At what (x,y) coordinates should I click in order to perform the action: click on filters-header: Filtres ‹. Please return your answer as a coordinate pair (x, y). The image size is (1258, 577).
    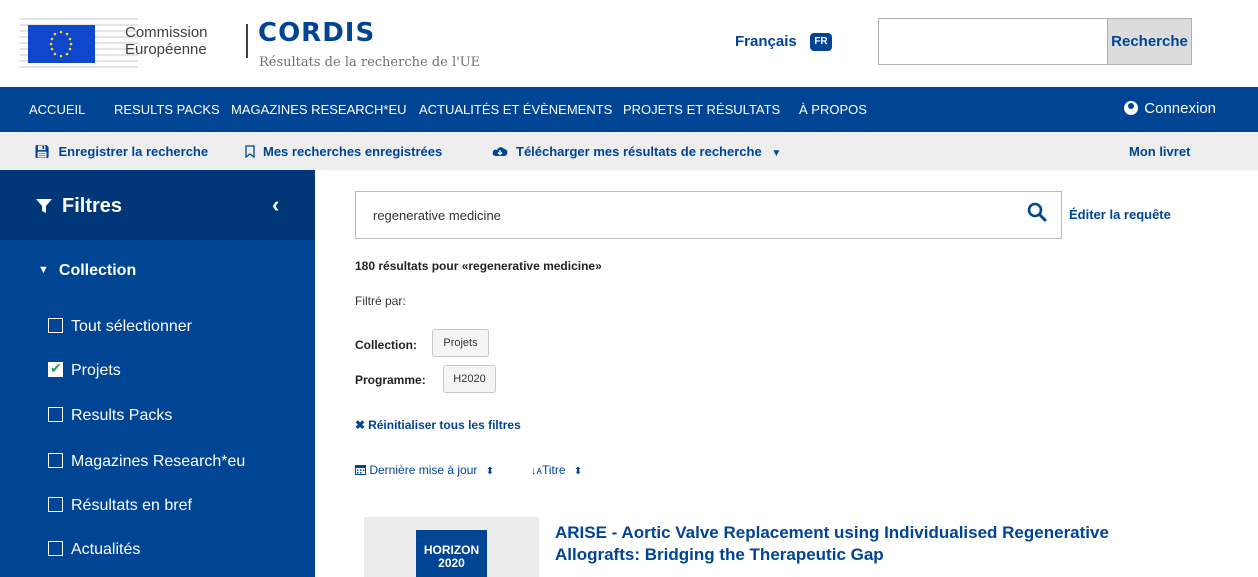
    Looking at the image, I should click on (157, 205).